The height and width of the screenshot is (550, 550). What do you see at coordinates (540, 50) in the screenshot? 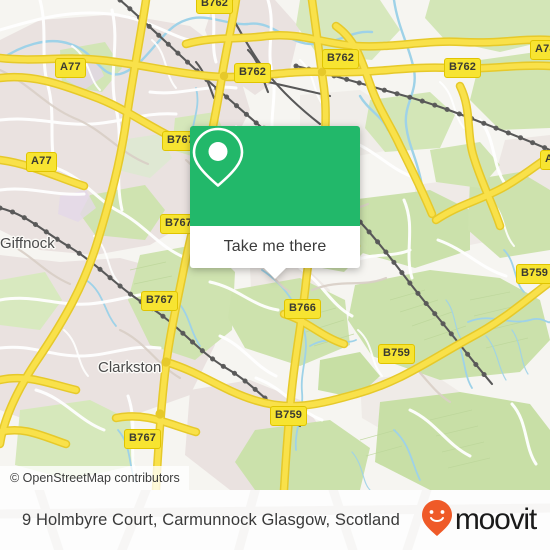
I see `road-shield: A74` at bounding box center [540, 50].